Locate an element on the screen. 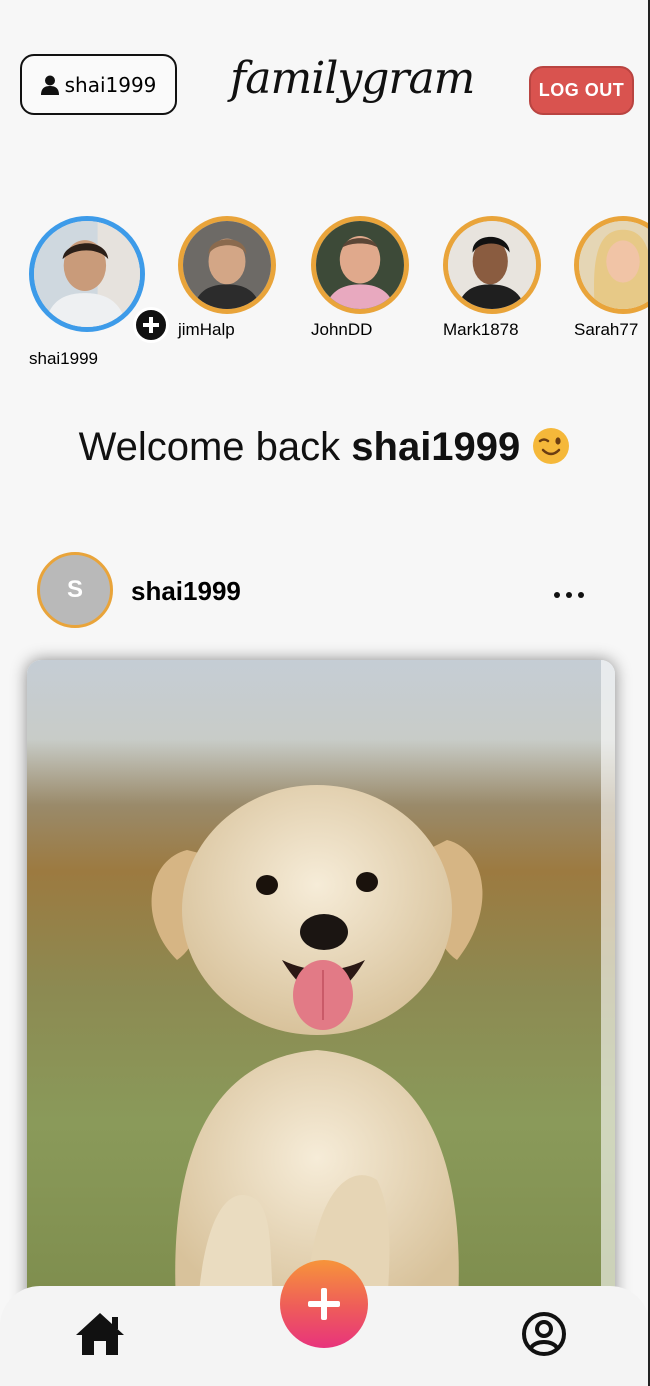  story-item: Sarah77 is located at coordinates (612, 277).